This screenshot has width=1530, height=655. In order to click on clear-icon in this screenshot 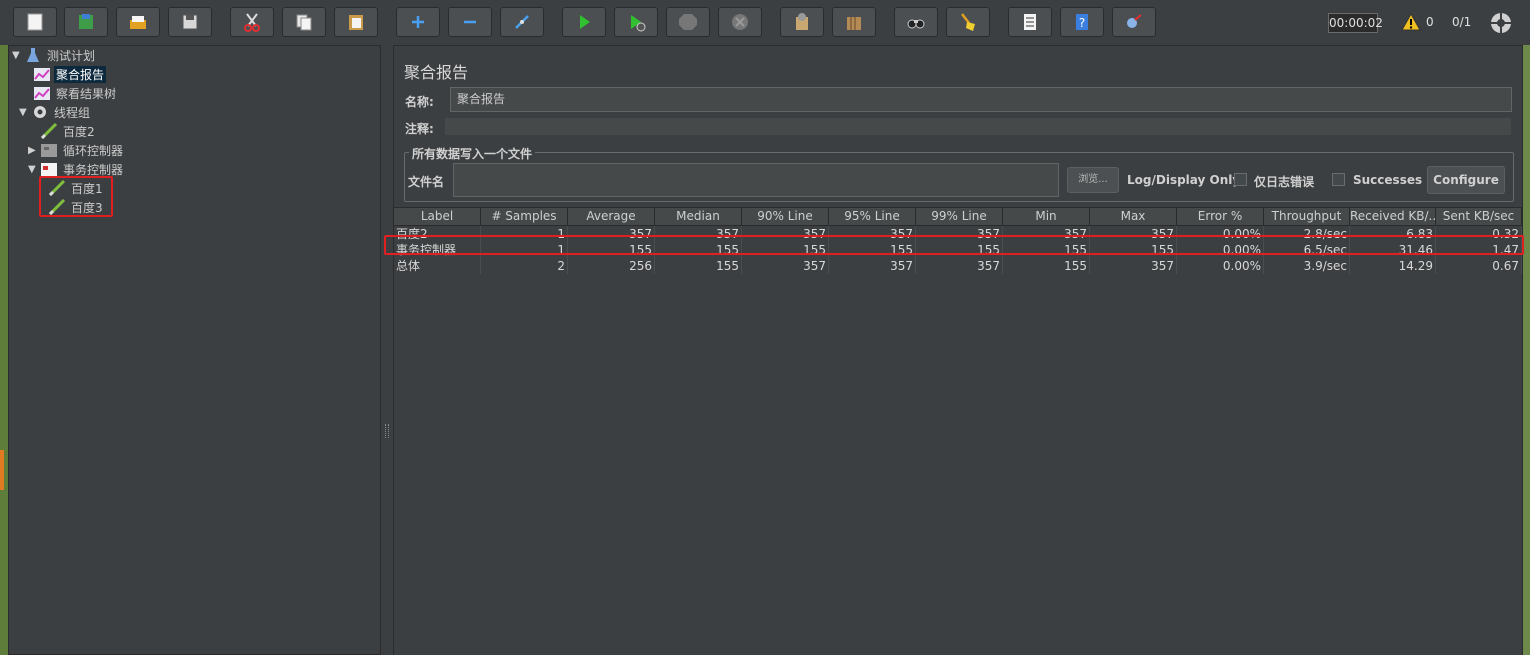, I will do `click(802, 21)`.